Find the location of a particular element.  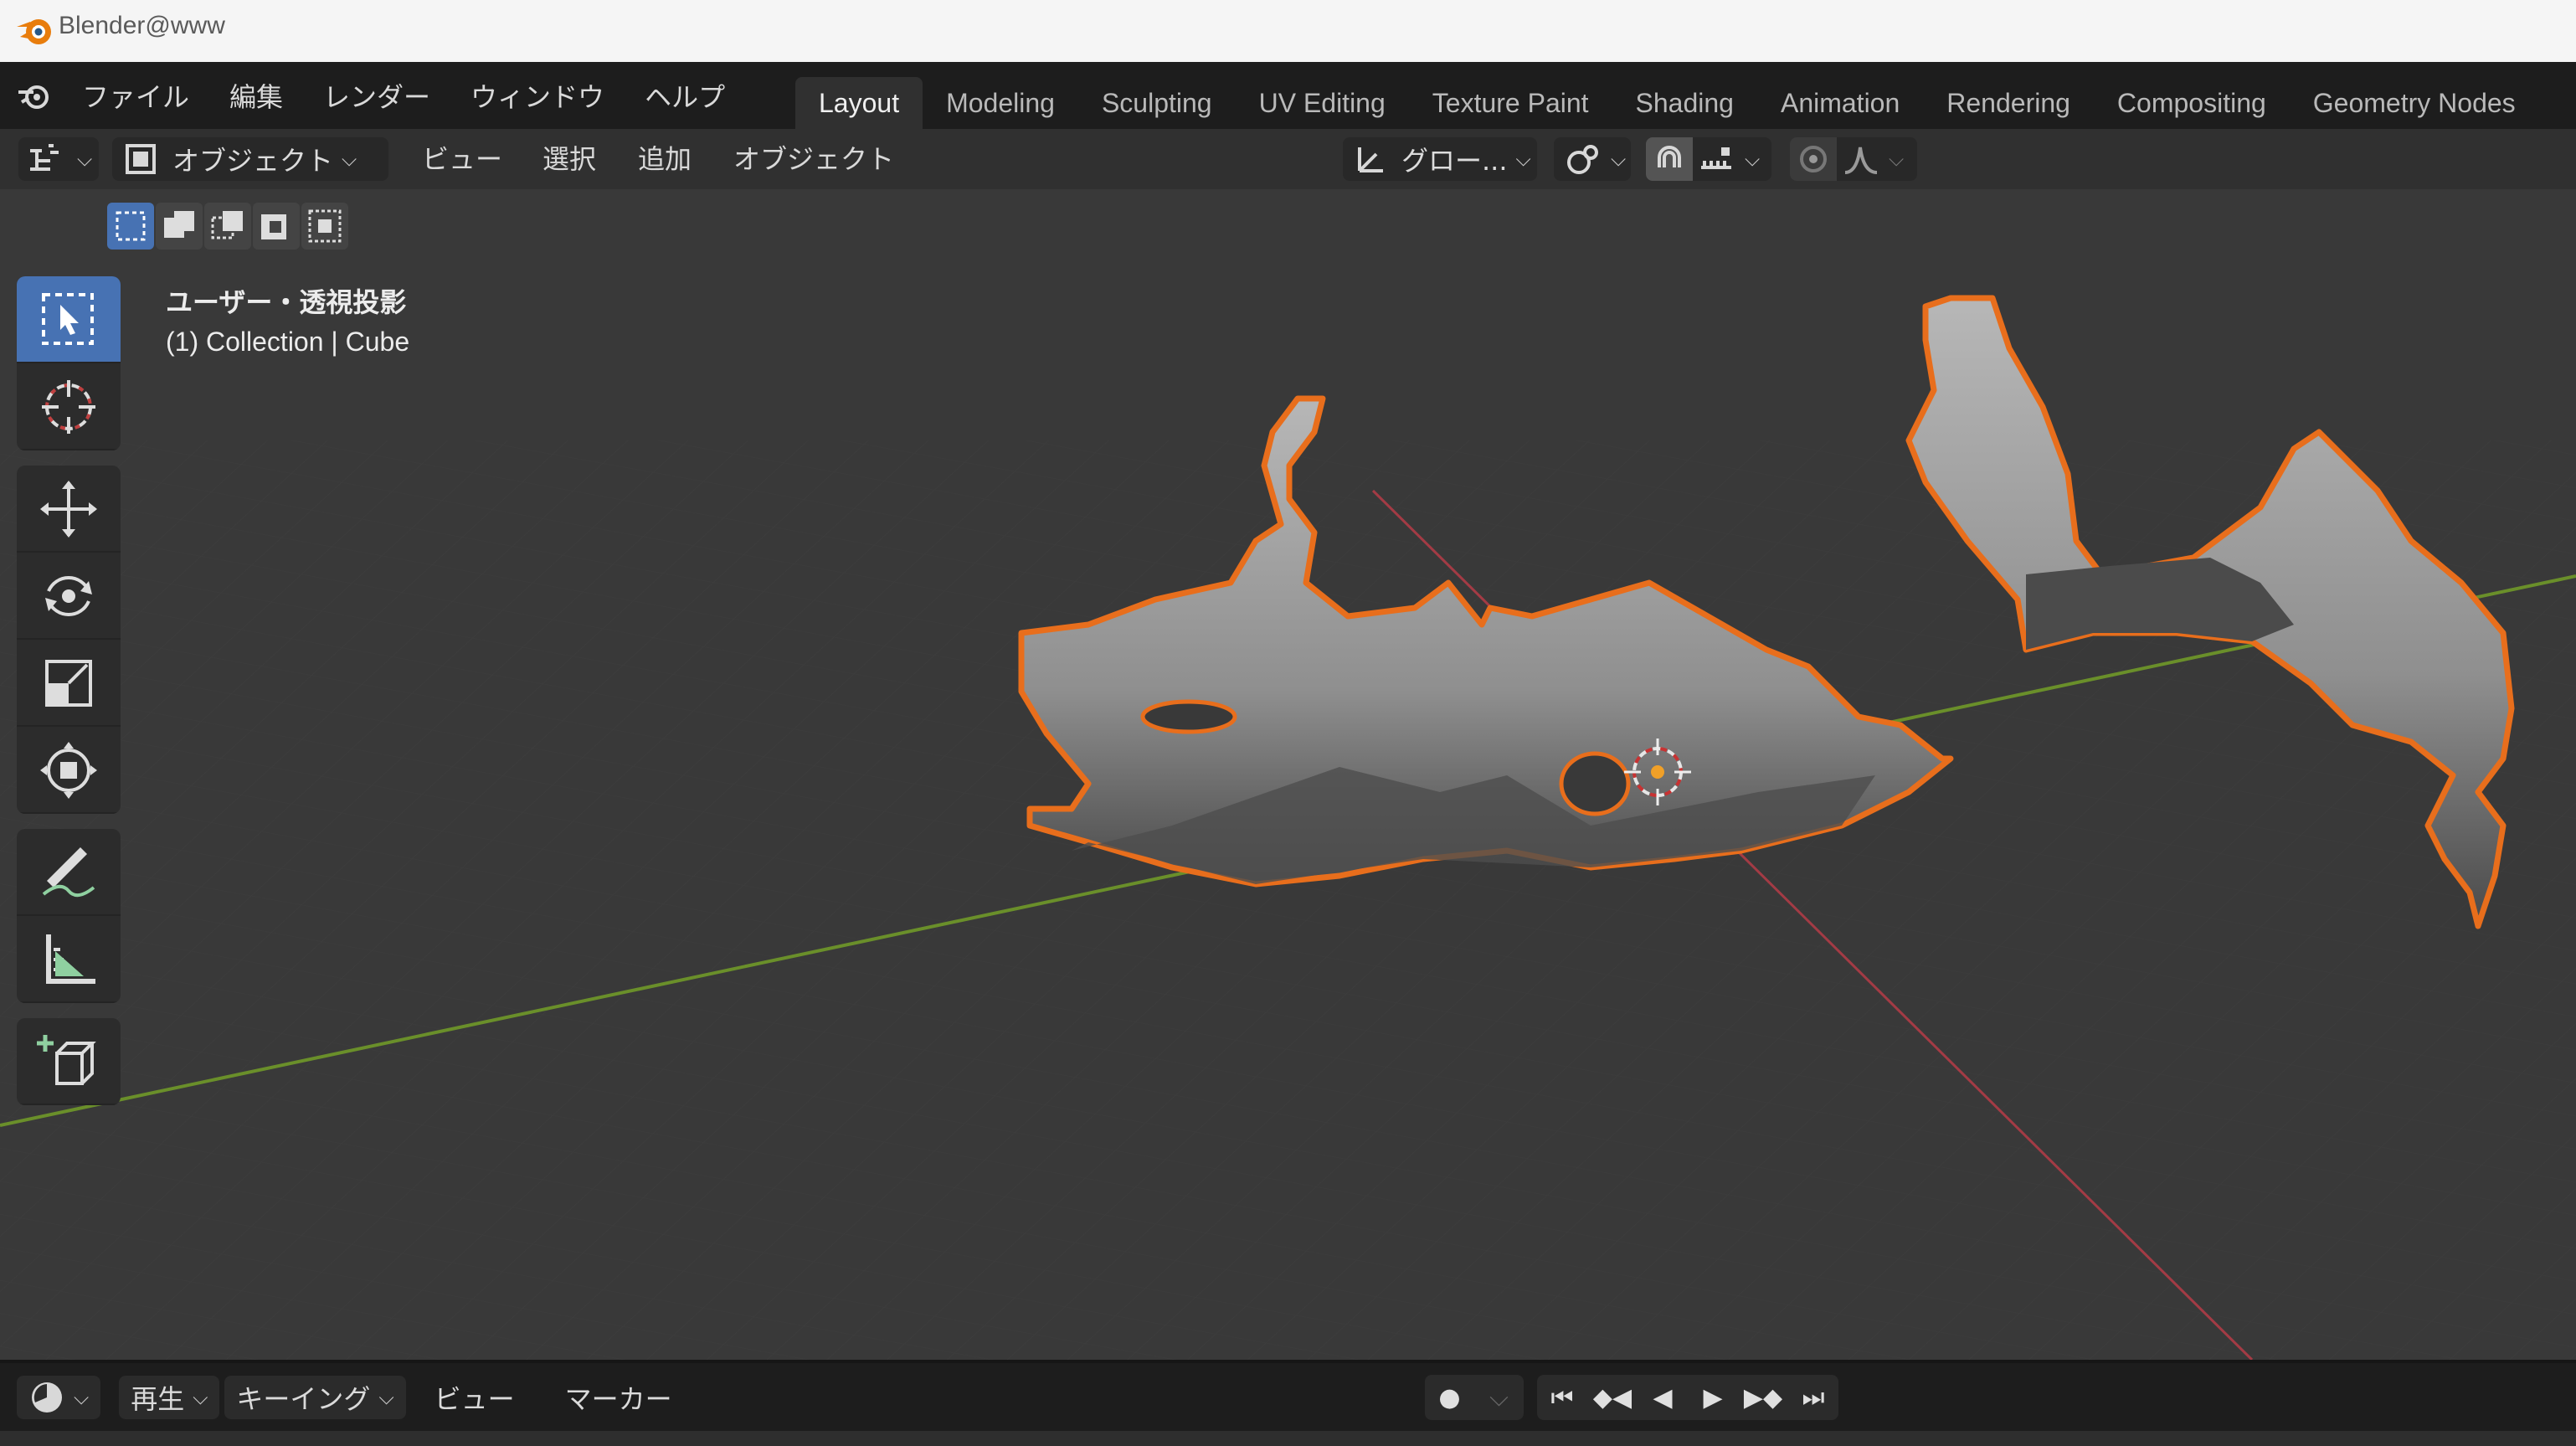

tab-compositing: Compositing is located at coordinates (2192, 103).